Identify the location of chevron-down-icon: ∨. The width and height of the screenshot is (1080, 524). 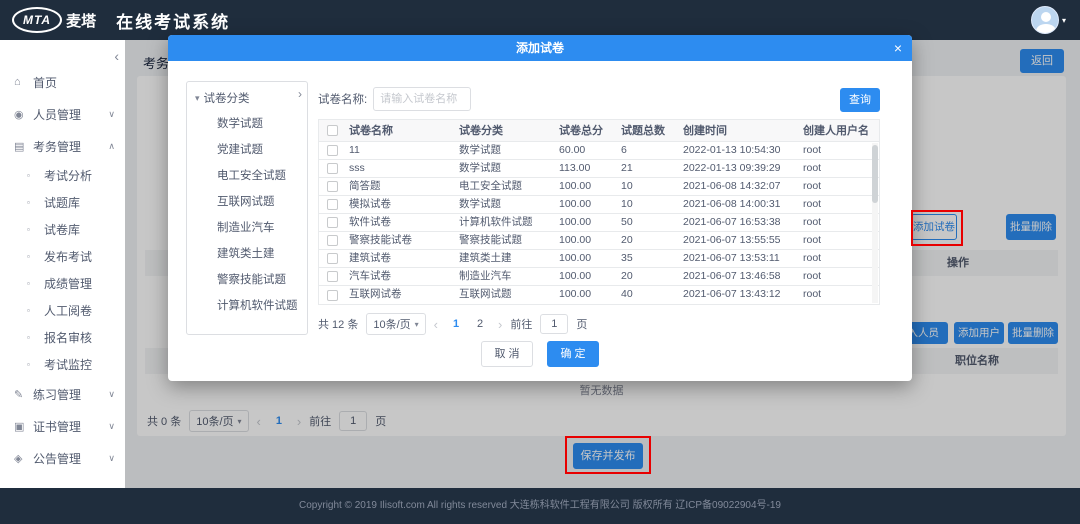
(111, 393).